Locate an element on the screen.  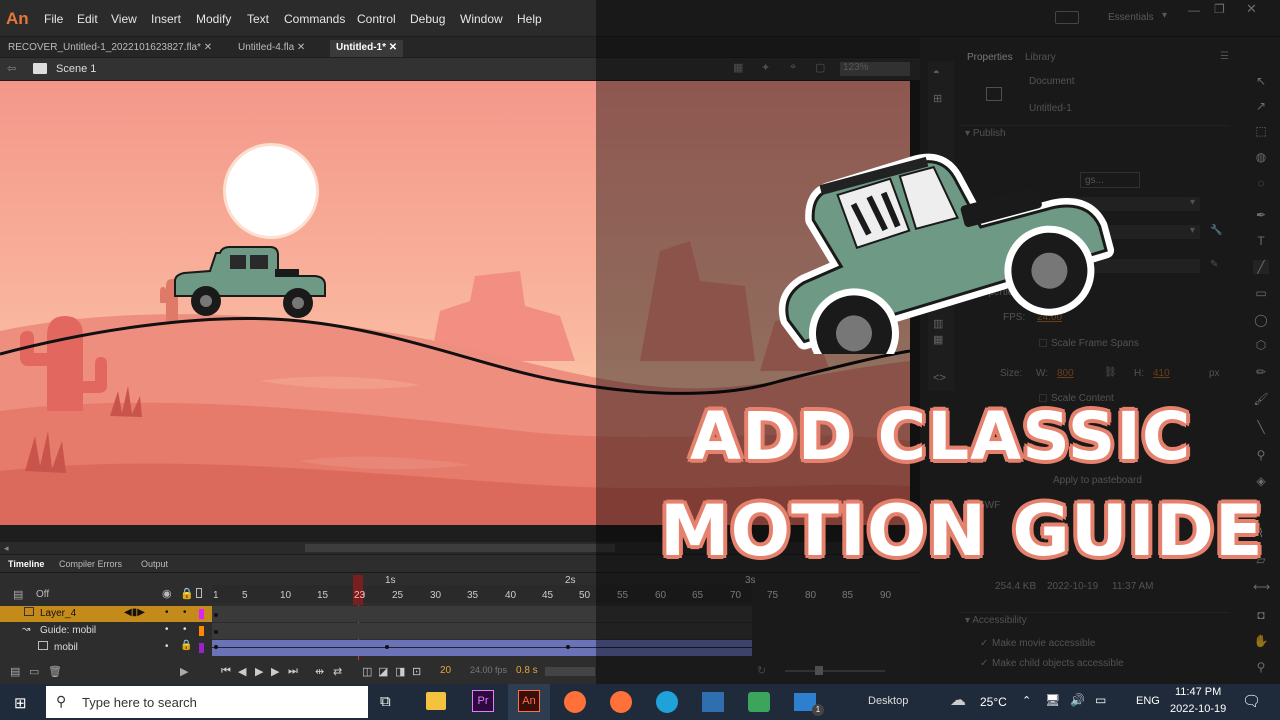
firefox-icon is located at coordinates (575, 702).